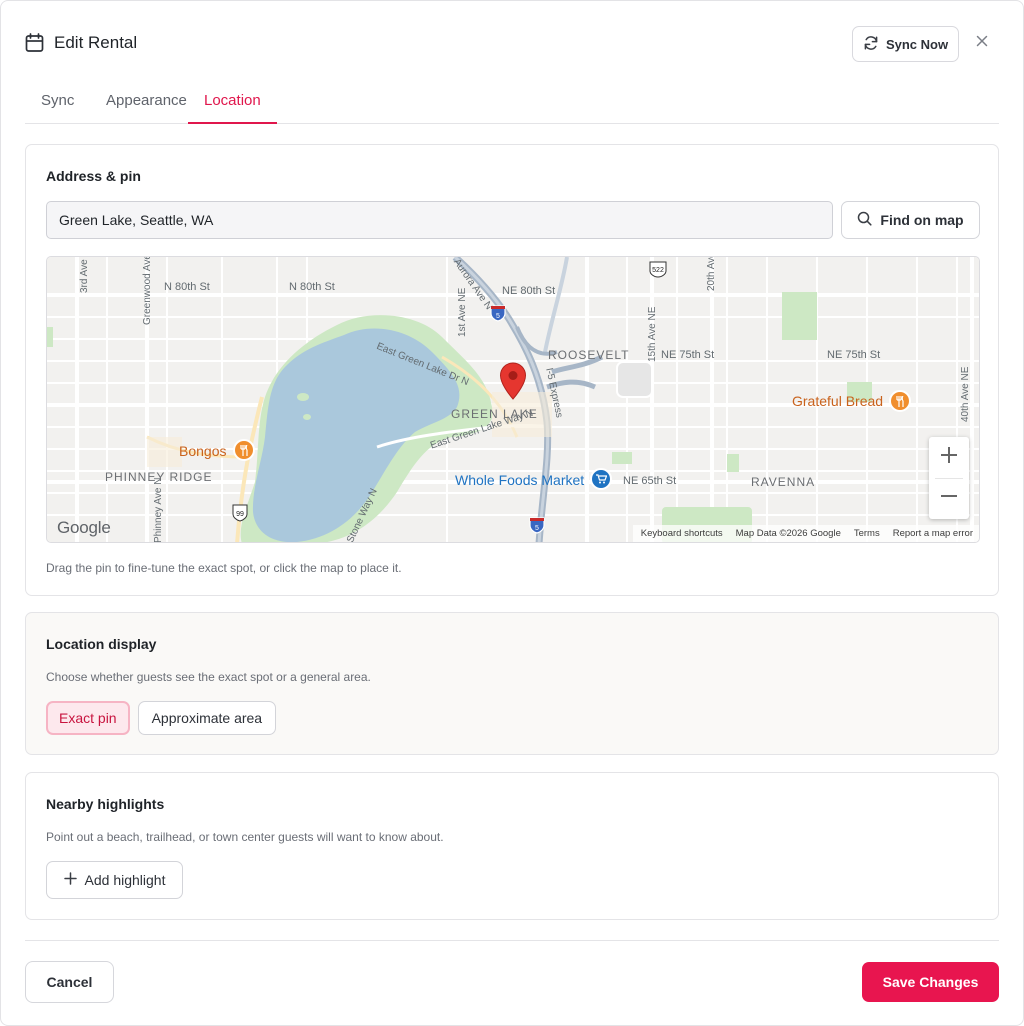 This screenshot has height=1026, width=1024. What do you see at coordinates (965, 394) in the screenshot?
I see `street-label: 40th Ave NE` at bounding box center [965, 394].